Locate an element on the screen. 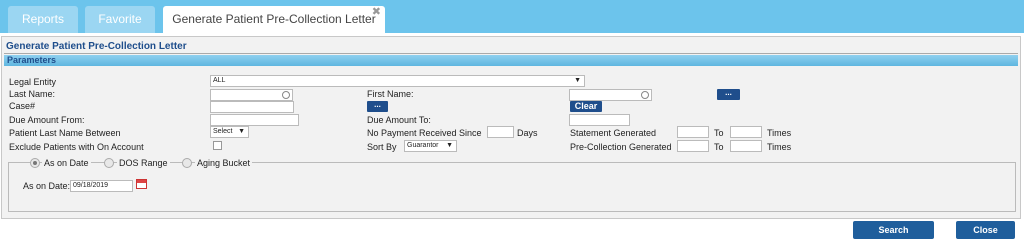 This screenshot has height=247, width=1024. tab-favorite: Favorite is located at coordinates (120, 19).